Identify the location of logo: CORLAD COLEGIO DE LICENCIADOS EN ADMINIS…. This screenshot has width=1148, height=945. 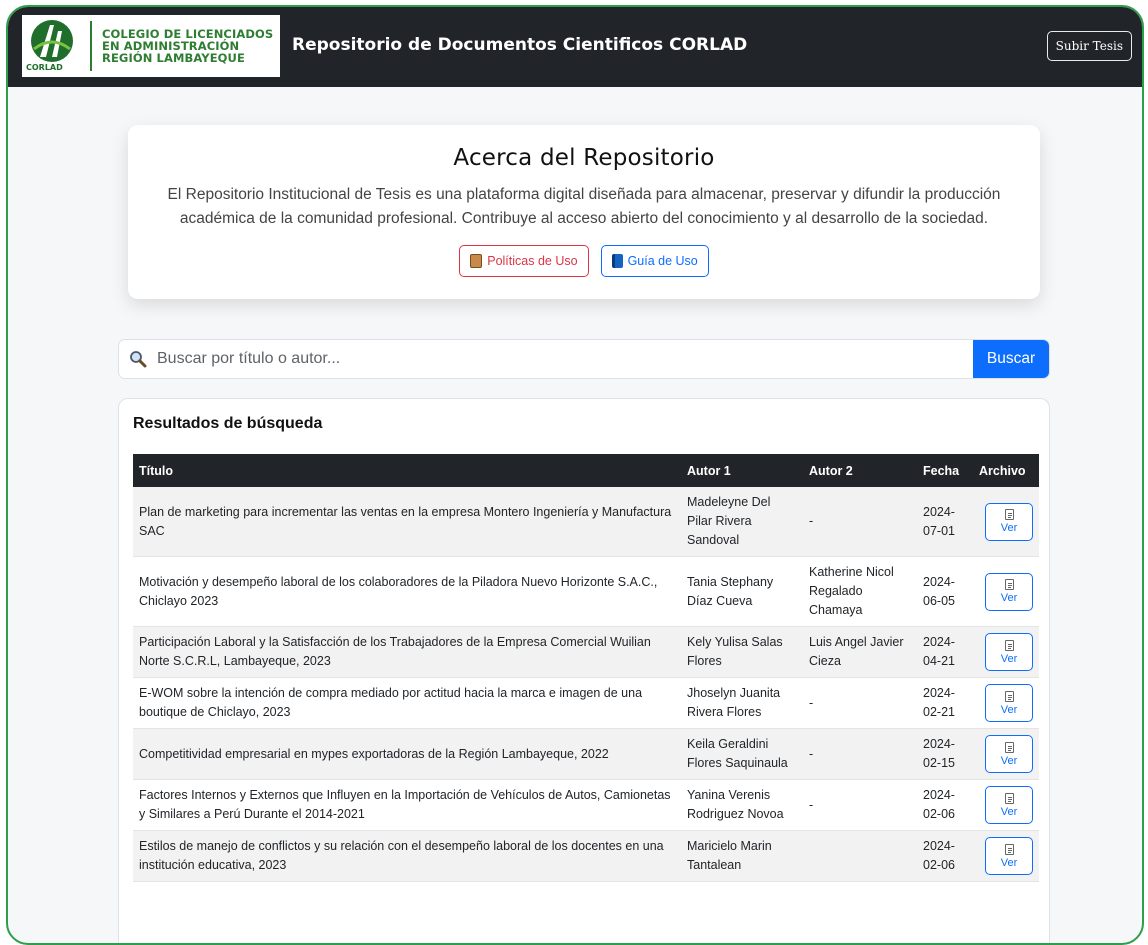
(151, 46).